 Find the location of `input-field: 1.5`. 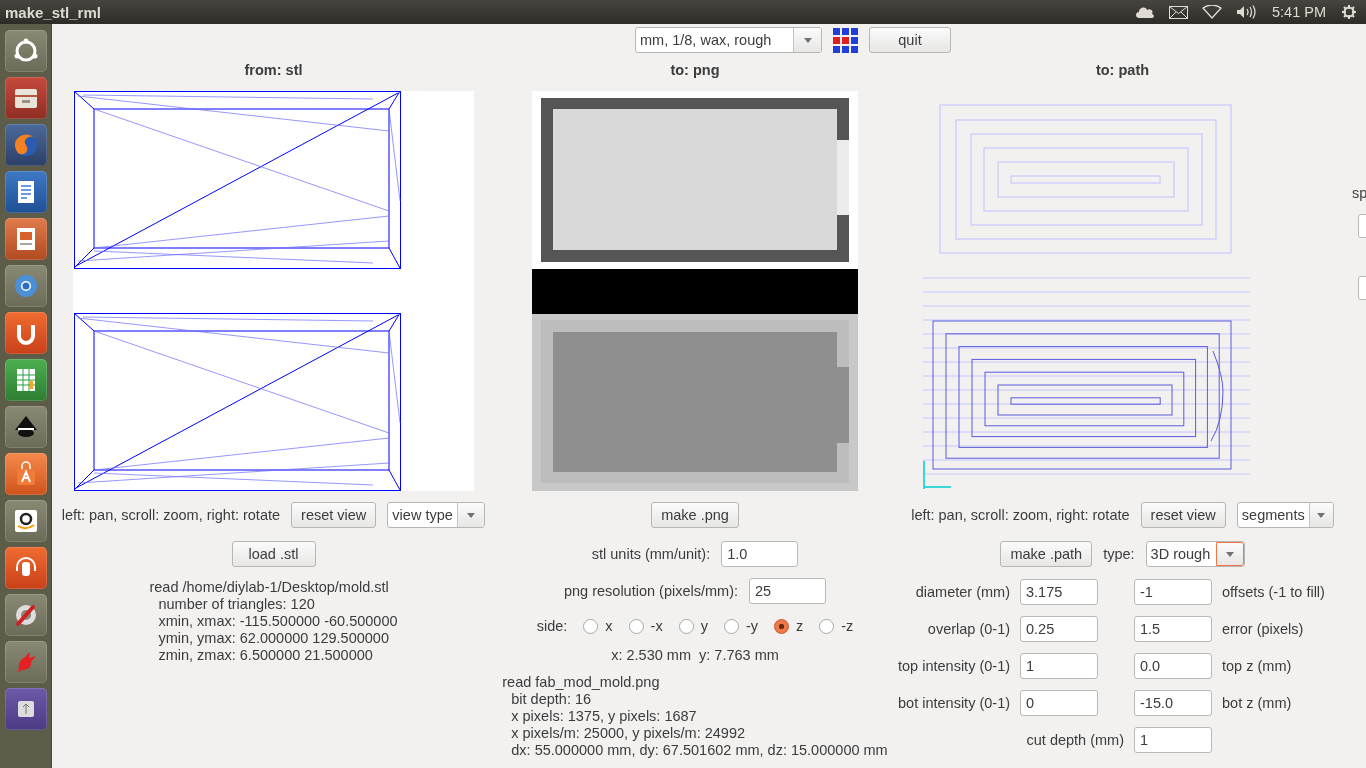

input-field: 1.5 is located at coordinates (1173, 629).